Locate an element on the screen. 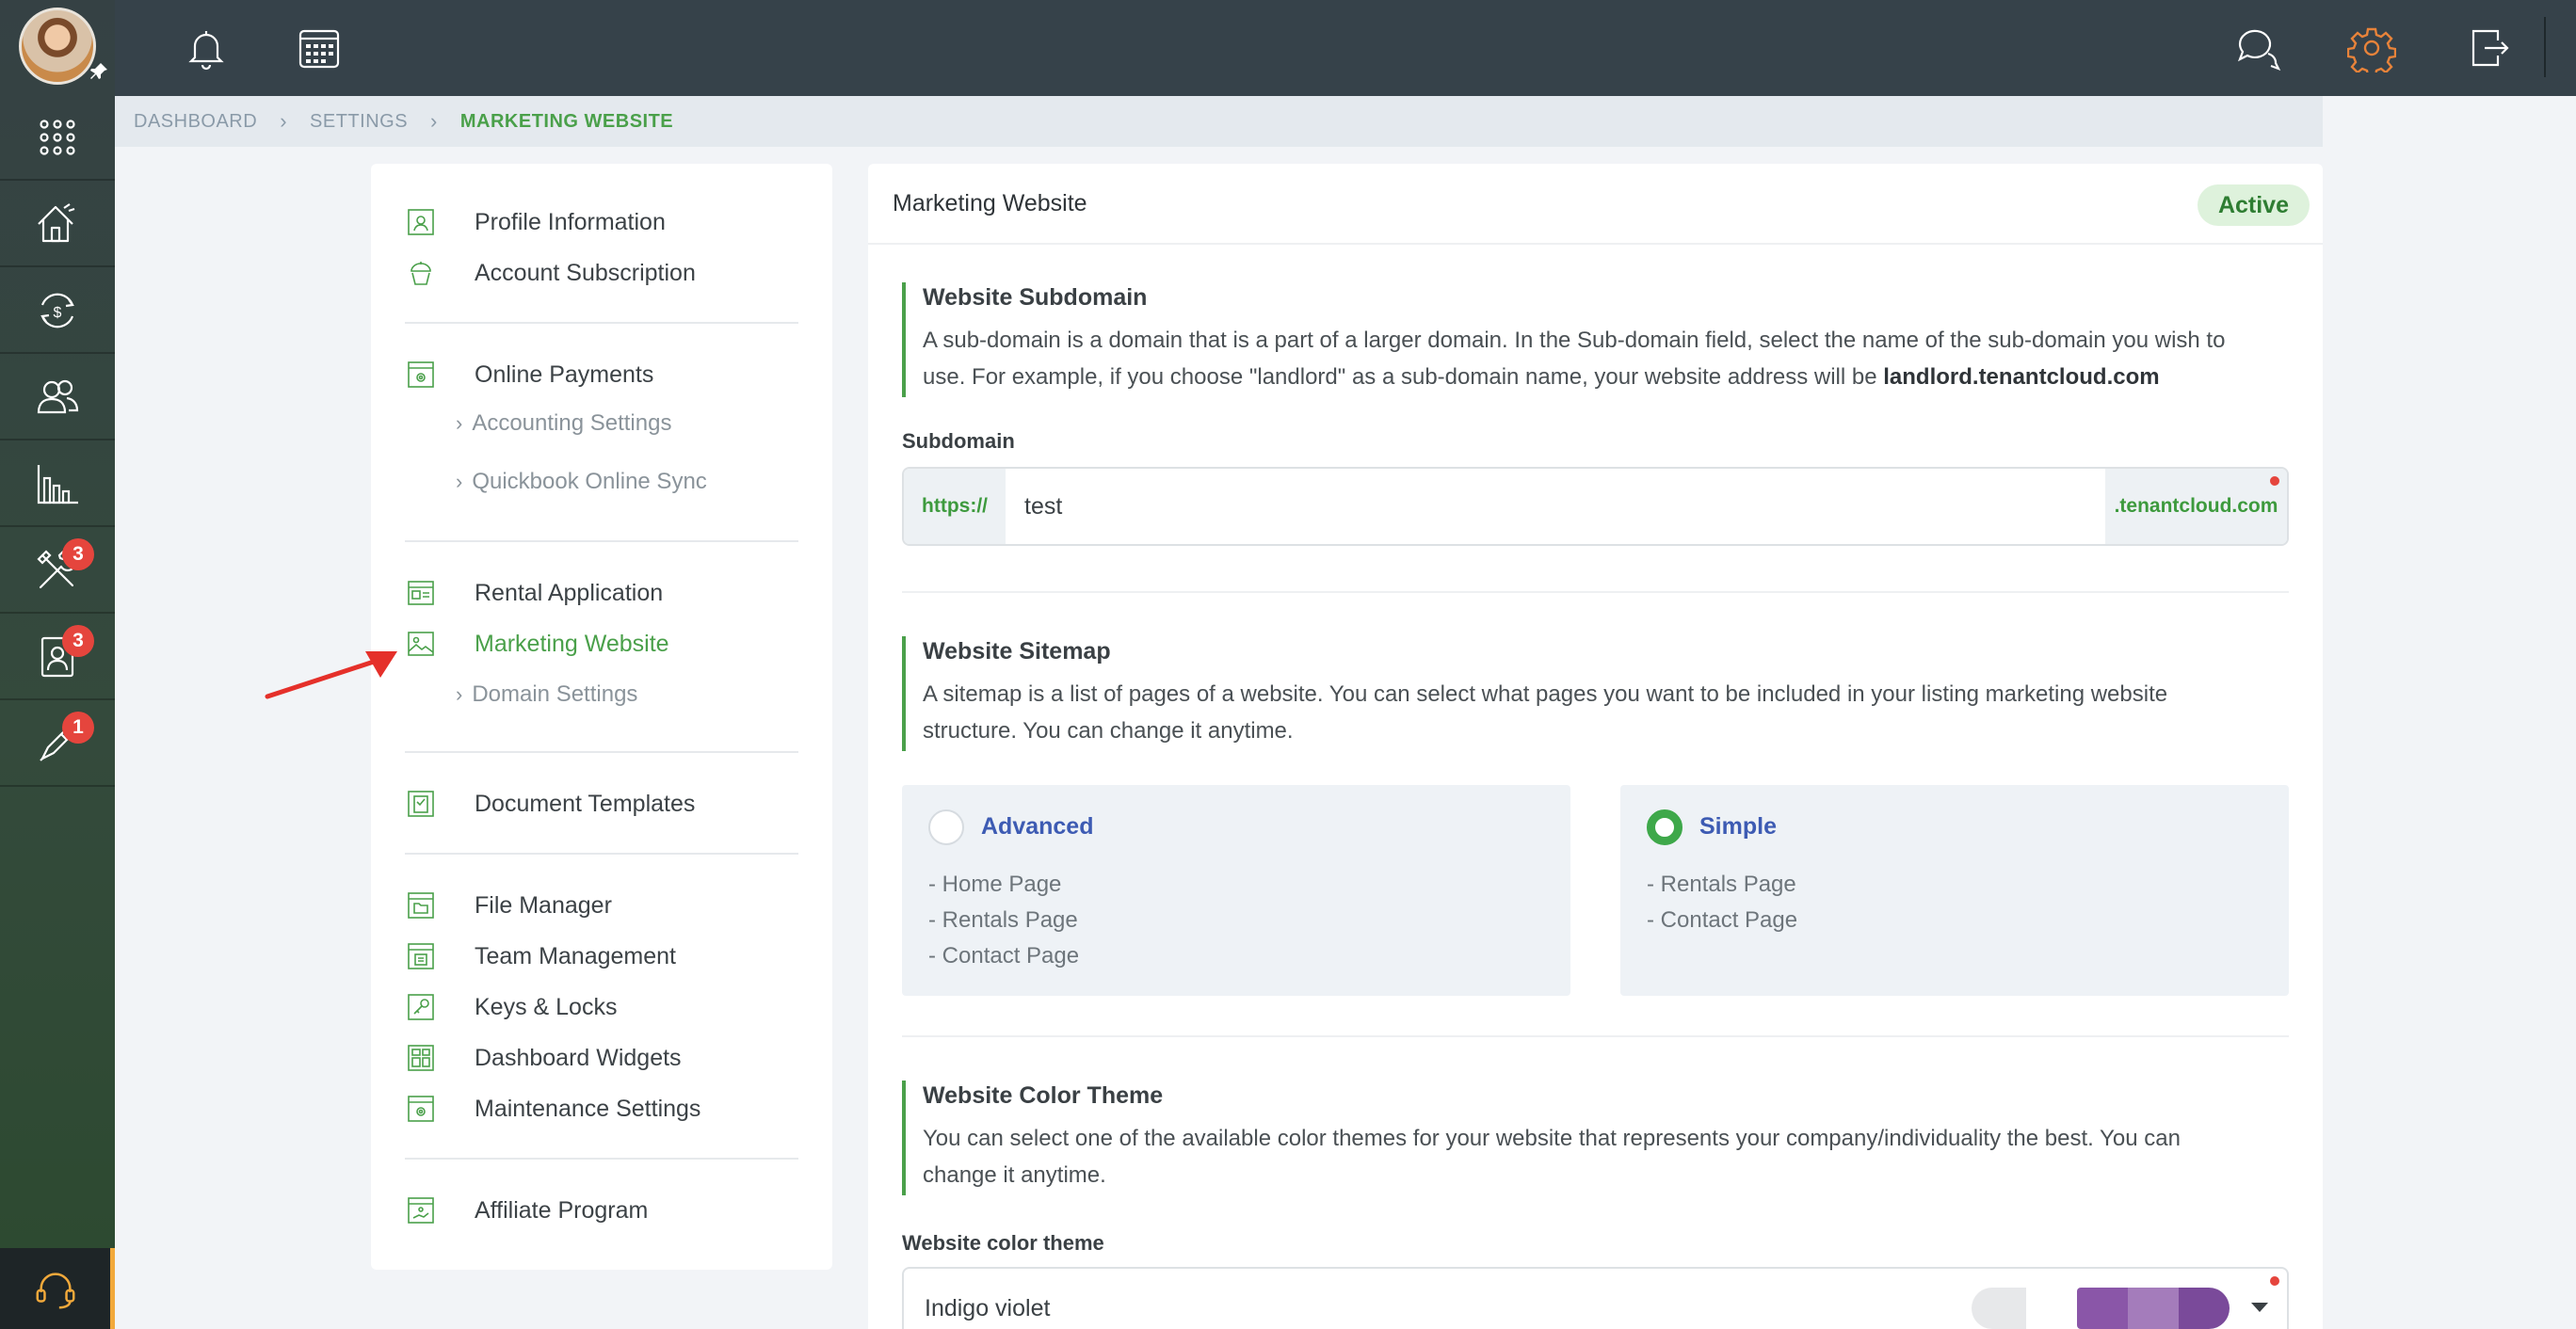  headset-icon is located at coordinates (55, 1291).